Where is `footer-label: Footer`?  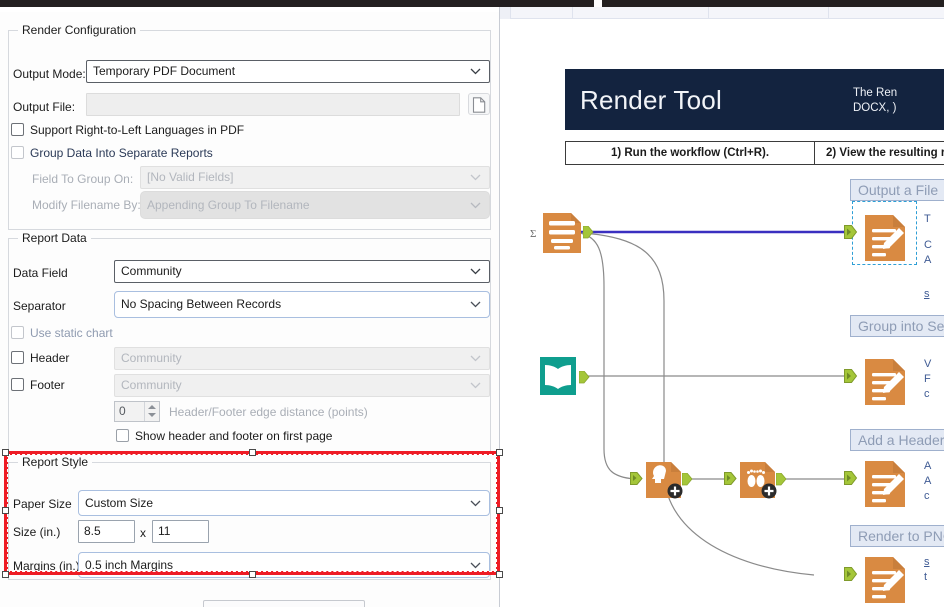 footer-label: Footer is located at coordinates (47, 385).